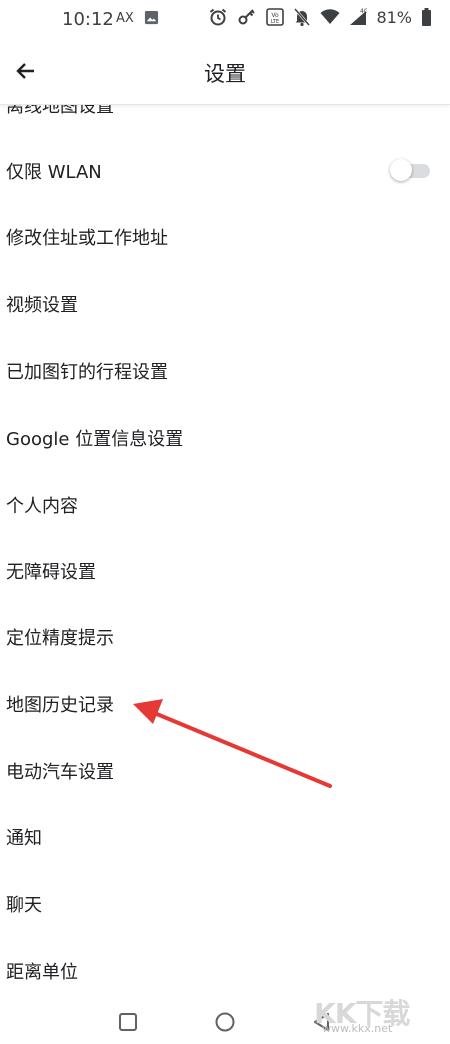 This screenshot has width=450, height=1044. What do you see at coordinates (60, 111) in the screenshot?
I see `list-item-partial: 离线地图设置` at bounding box center [60, 111].